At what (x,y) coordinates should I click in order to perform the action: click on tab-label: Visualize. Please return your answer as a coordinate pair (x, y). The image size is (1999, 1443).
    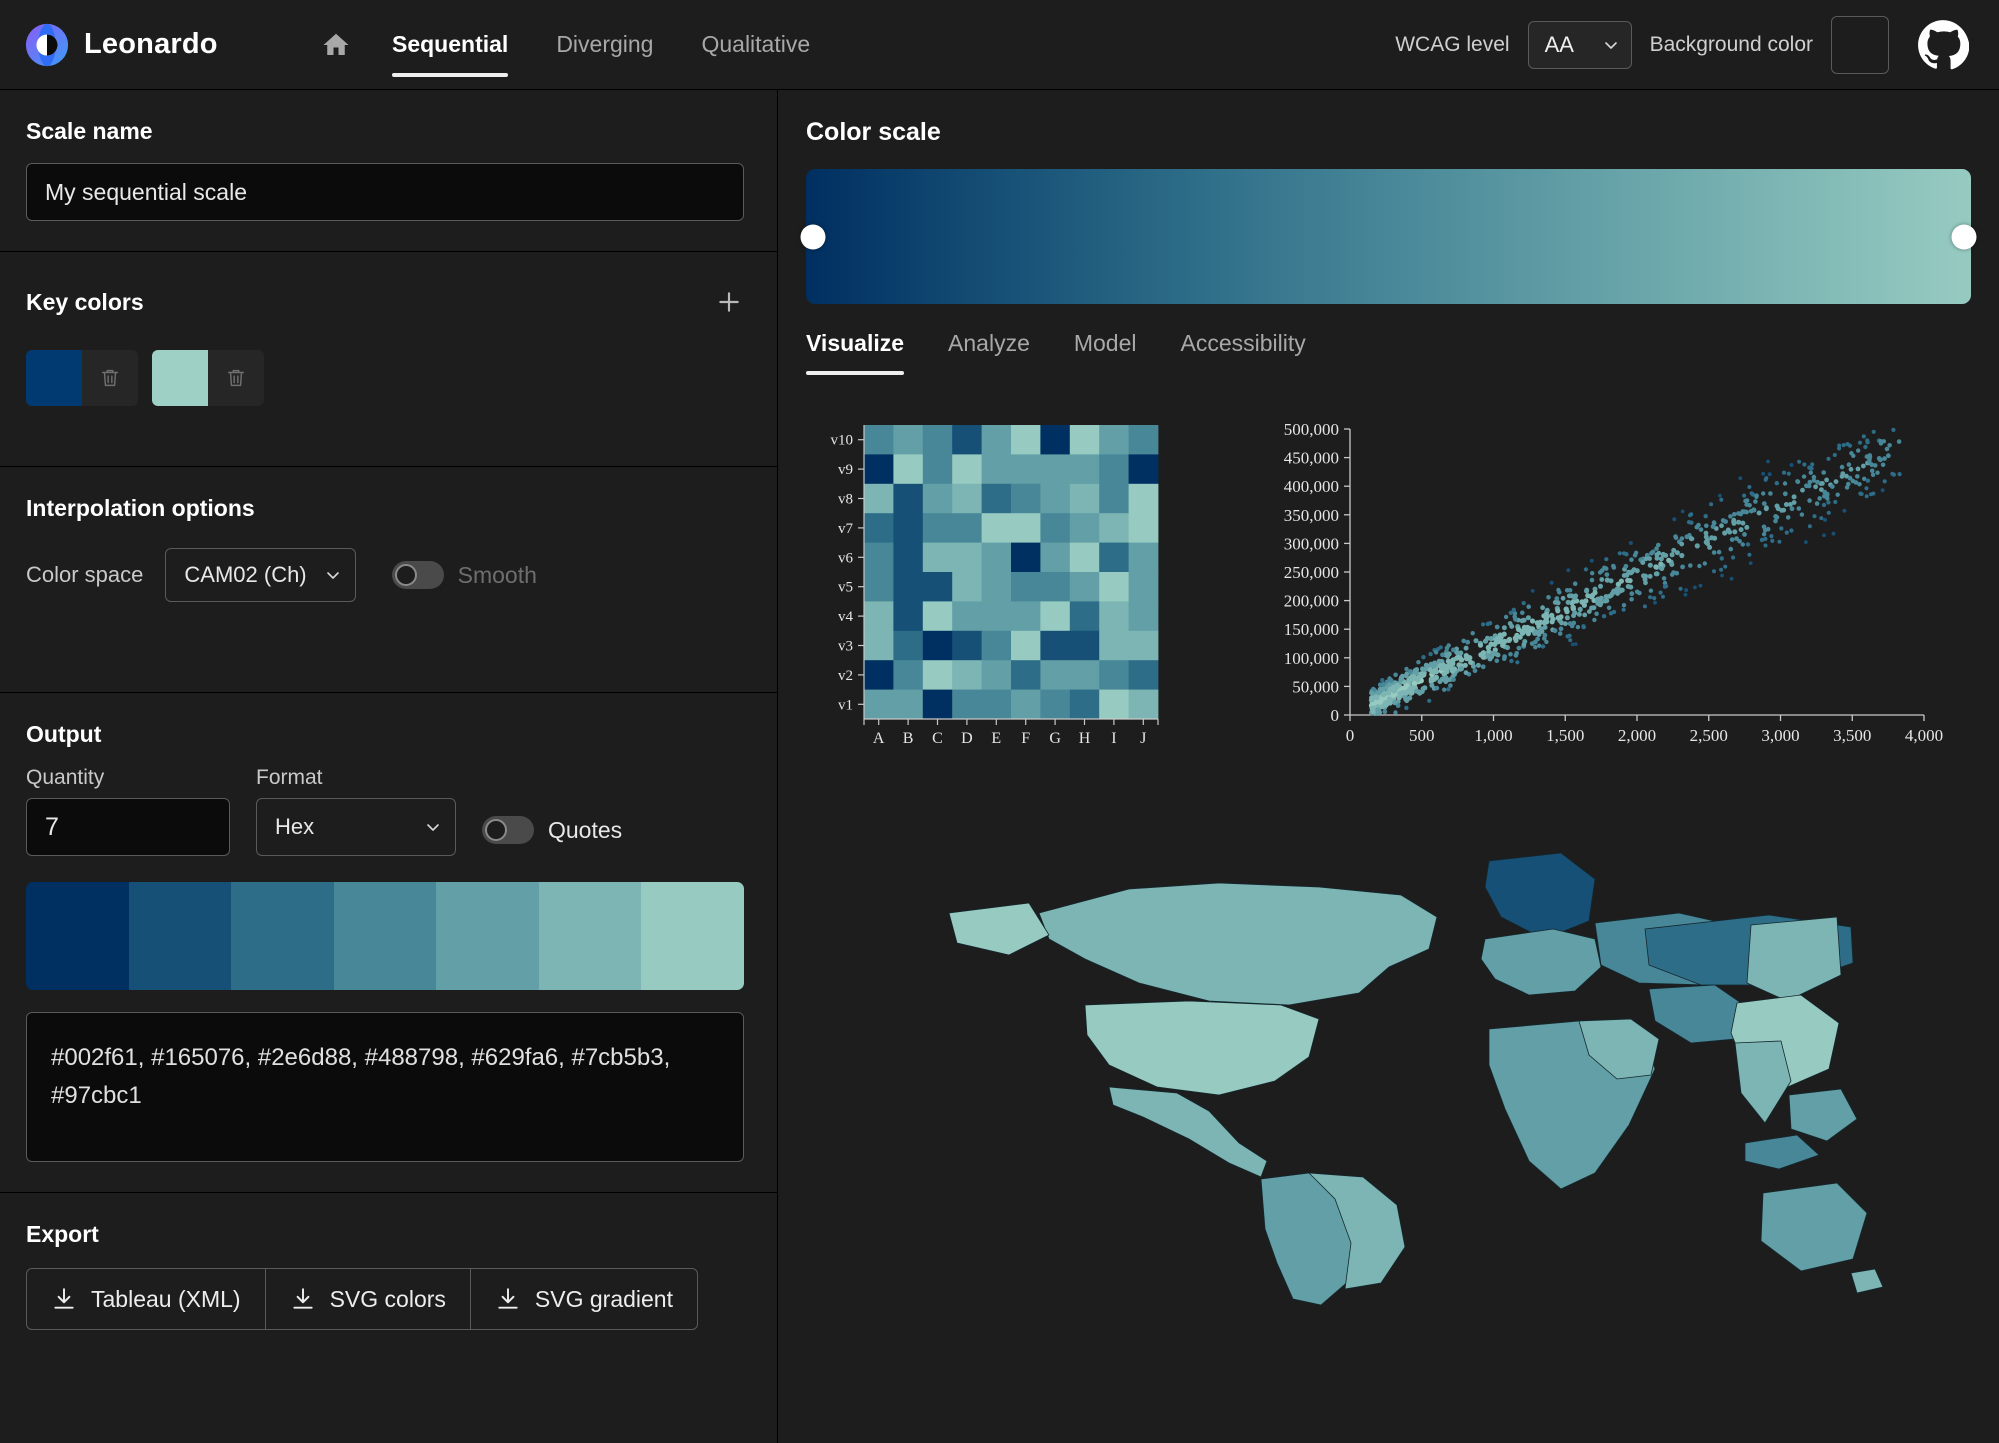
    Looking at the image, I should click on (855, 343).